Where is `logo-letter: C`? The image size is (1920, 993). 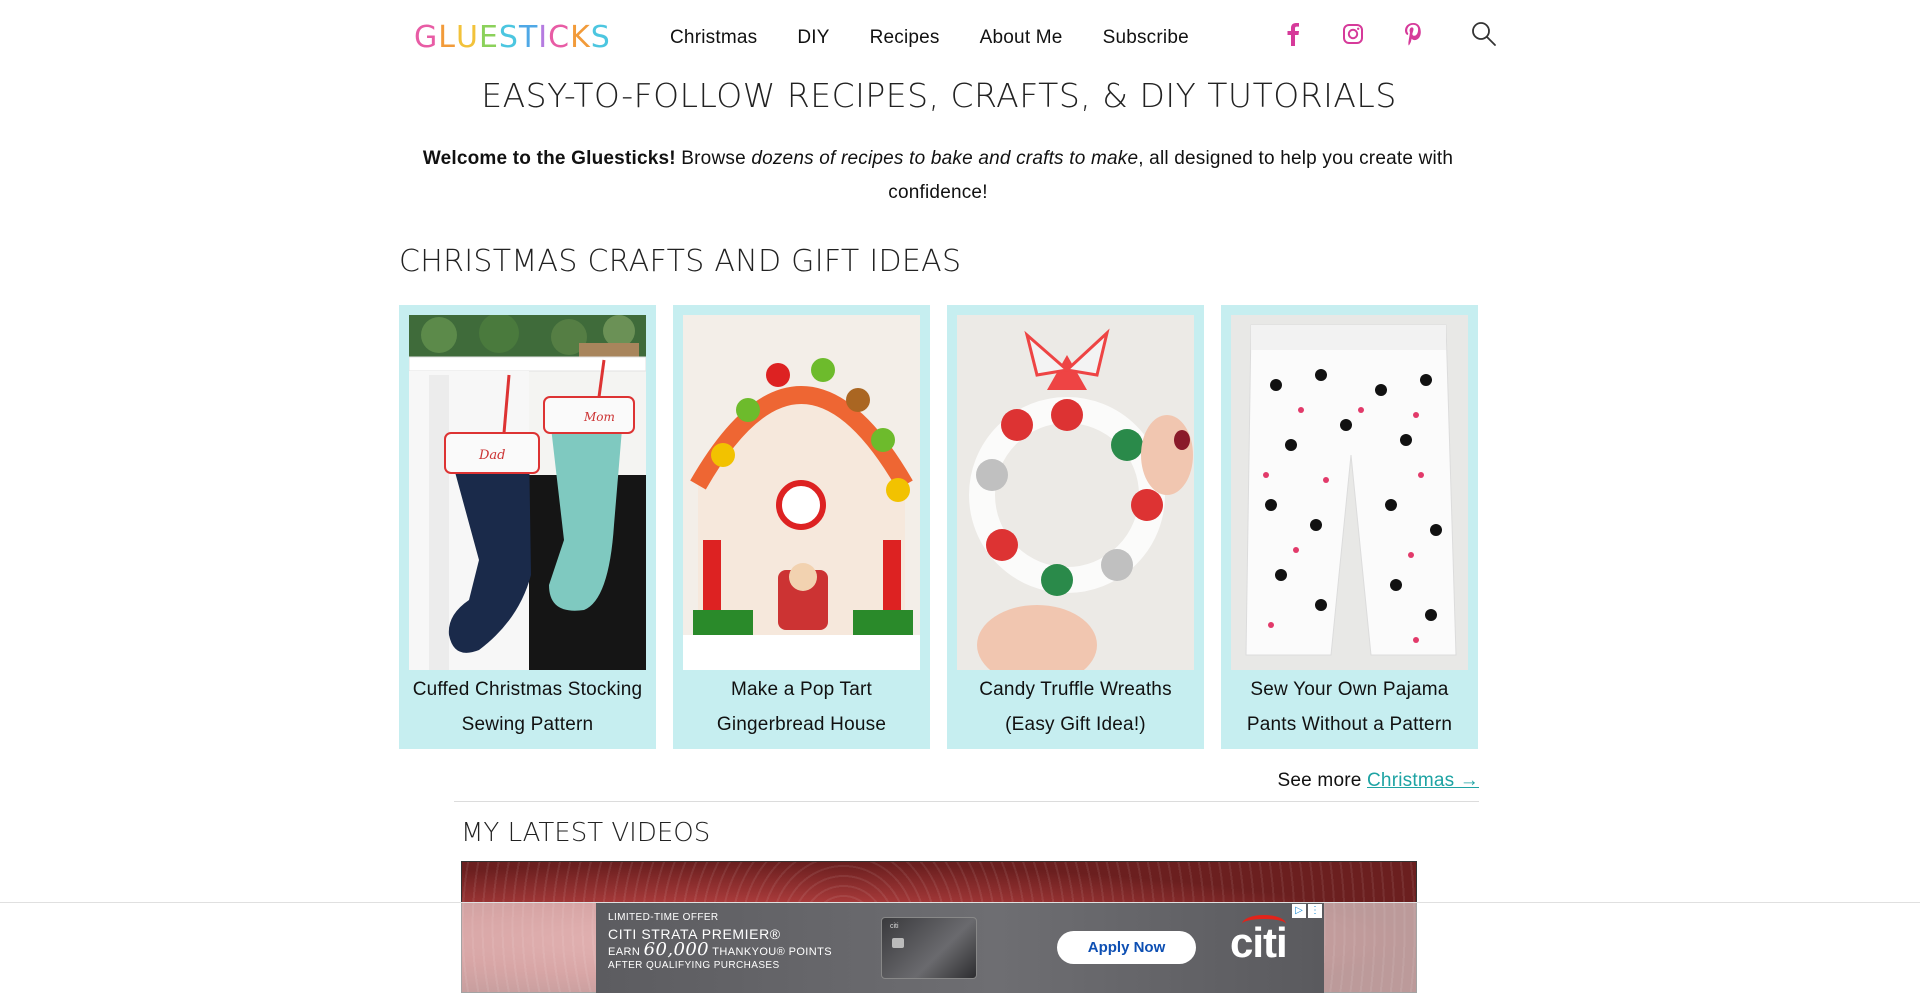 logo-letter: C is located at coordinates (559, 37).